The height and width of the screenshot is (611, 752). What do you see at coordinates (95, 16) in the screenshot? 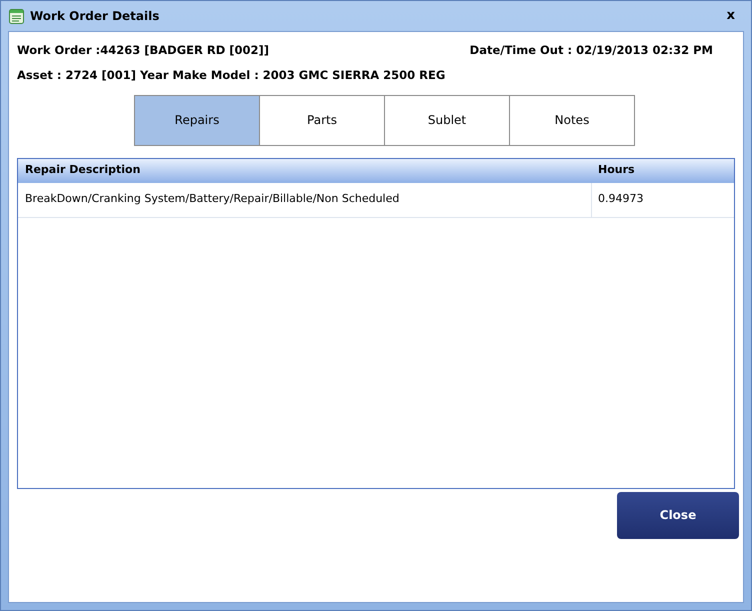
I see `window-title: Work Order Details` at bounding box center [95, 16].